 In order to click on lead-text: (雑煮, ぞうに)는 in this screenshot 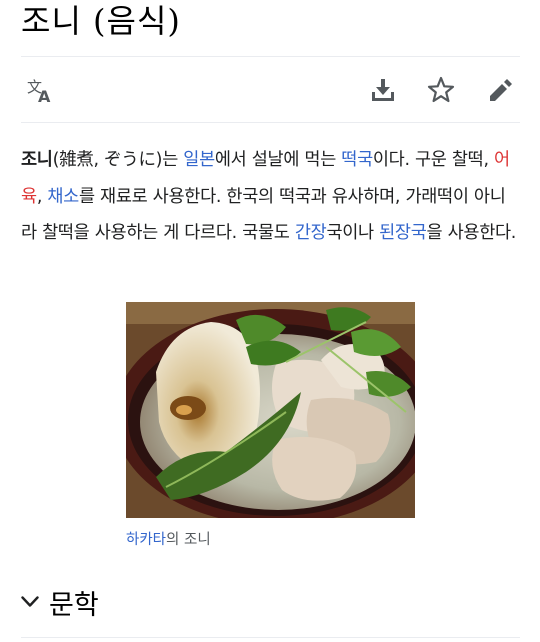, I will do `click(118, 160)`.